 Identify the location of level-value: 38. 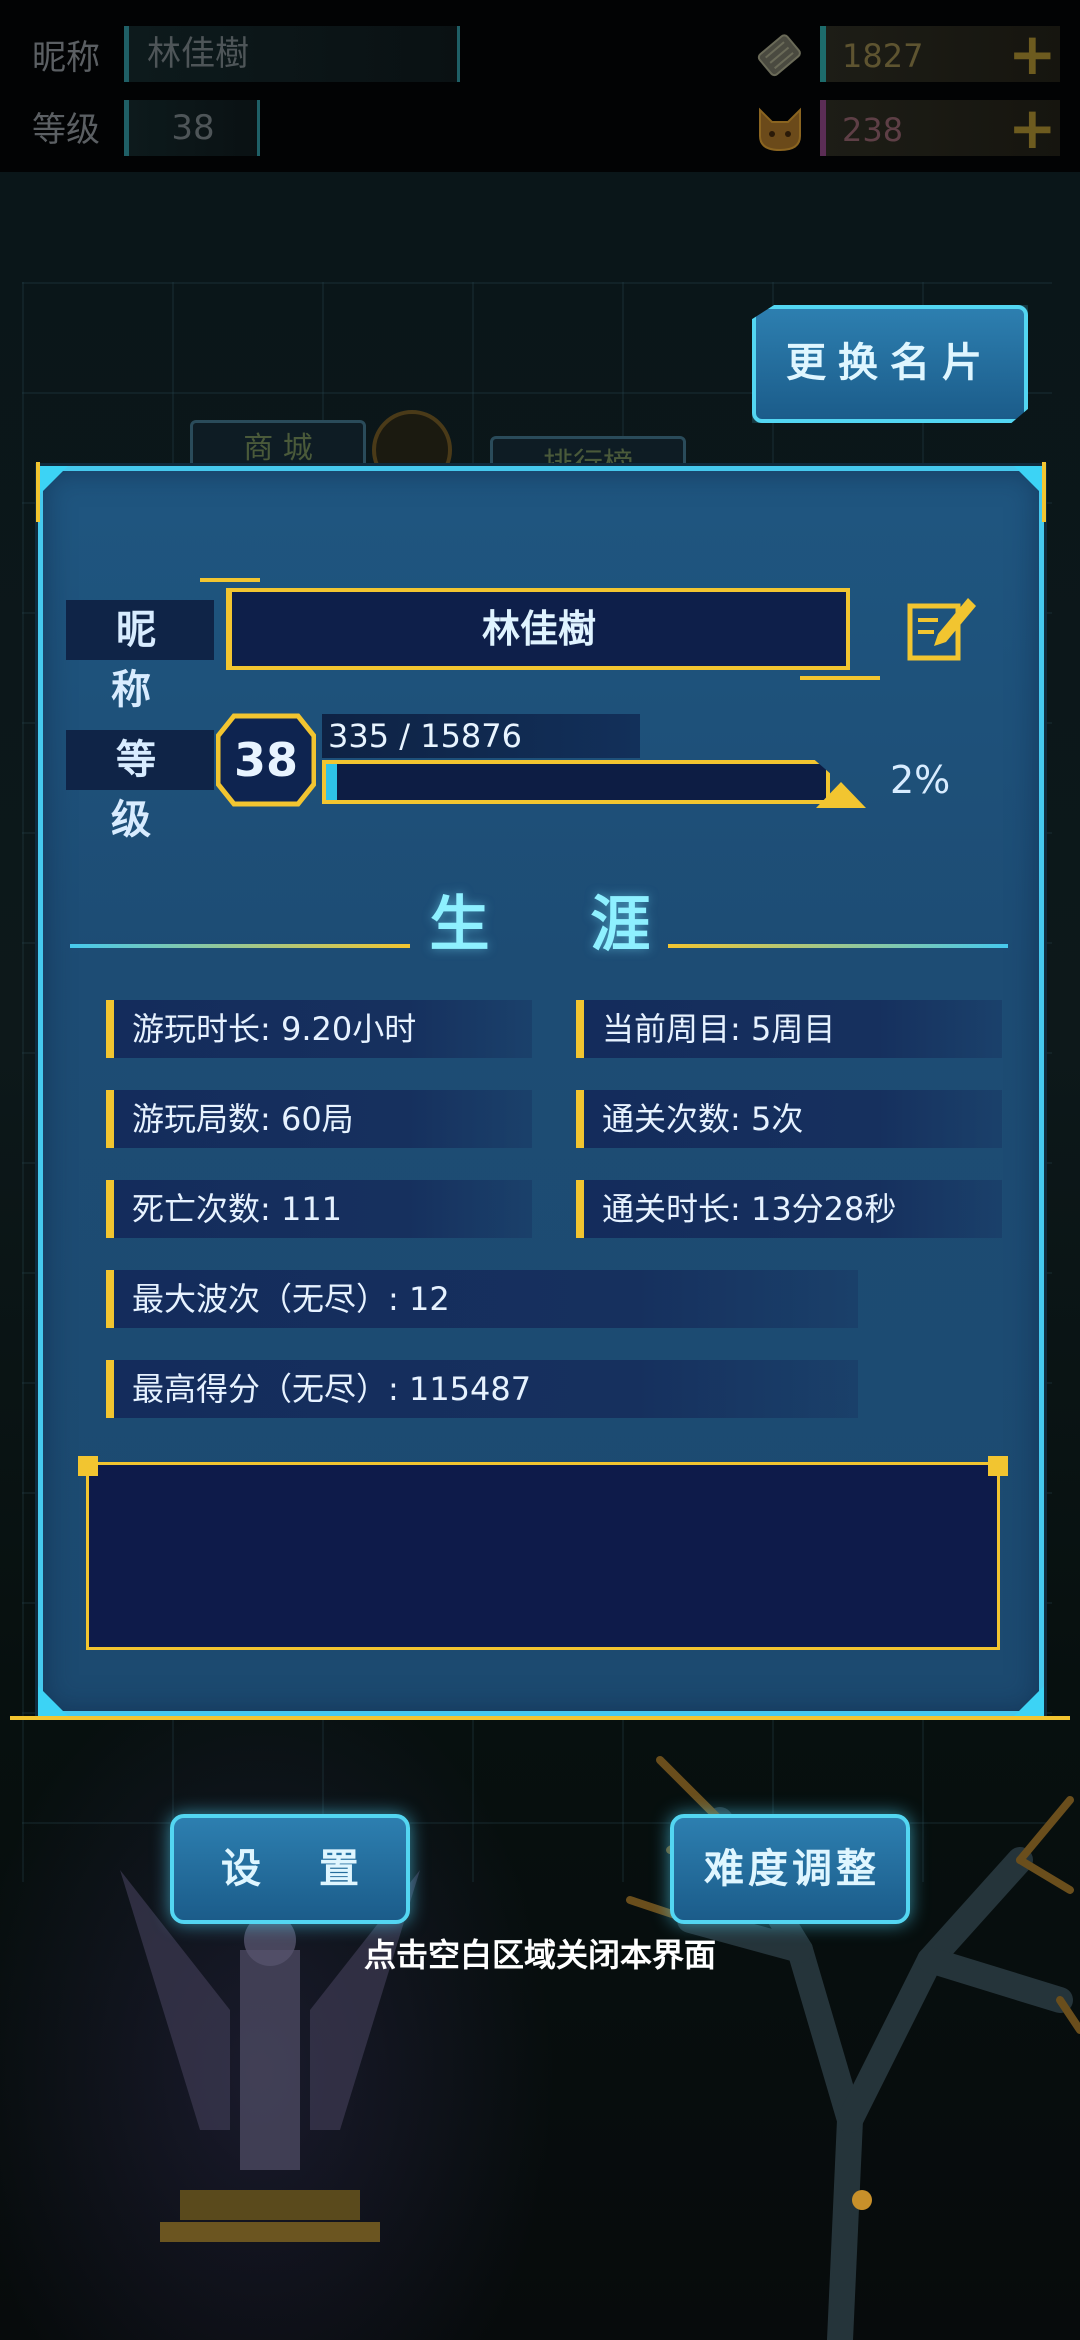
(265, 760).